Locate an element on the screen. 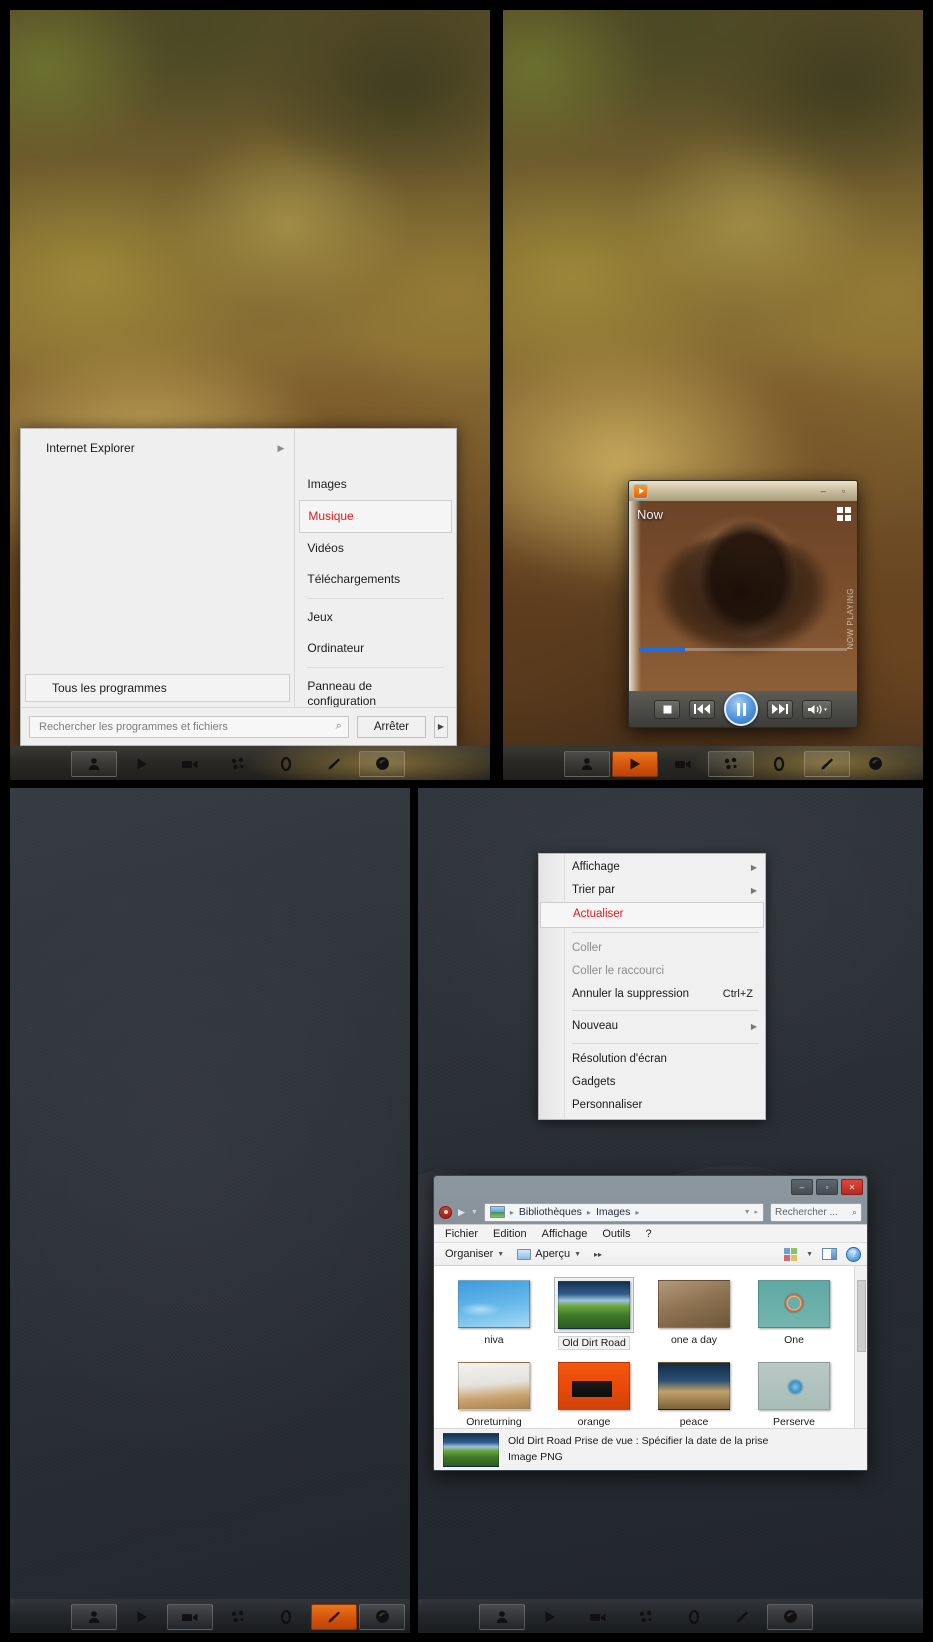 Image resolution: width=933 pixels, height=1642 pixels. shutdown-options-button: ▶ is located at coordinates (441, 726).